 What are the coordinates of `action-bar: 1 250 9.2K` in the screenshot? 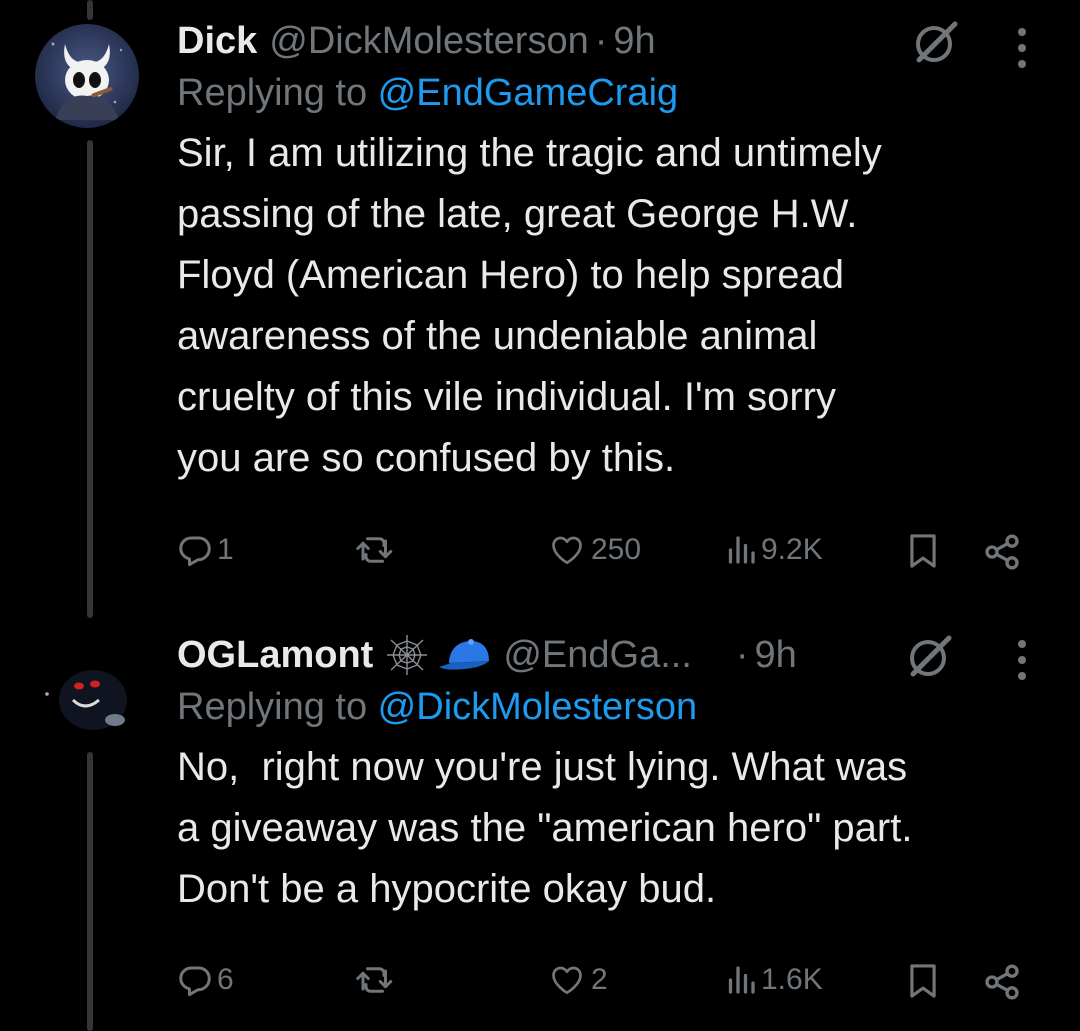 It's located at (603, 555).